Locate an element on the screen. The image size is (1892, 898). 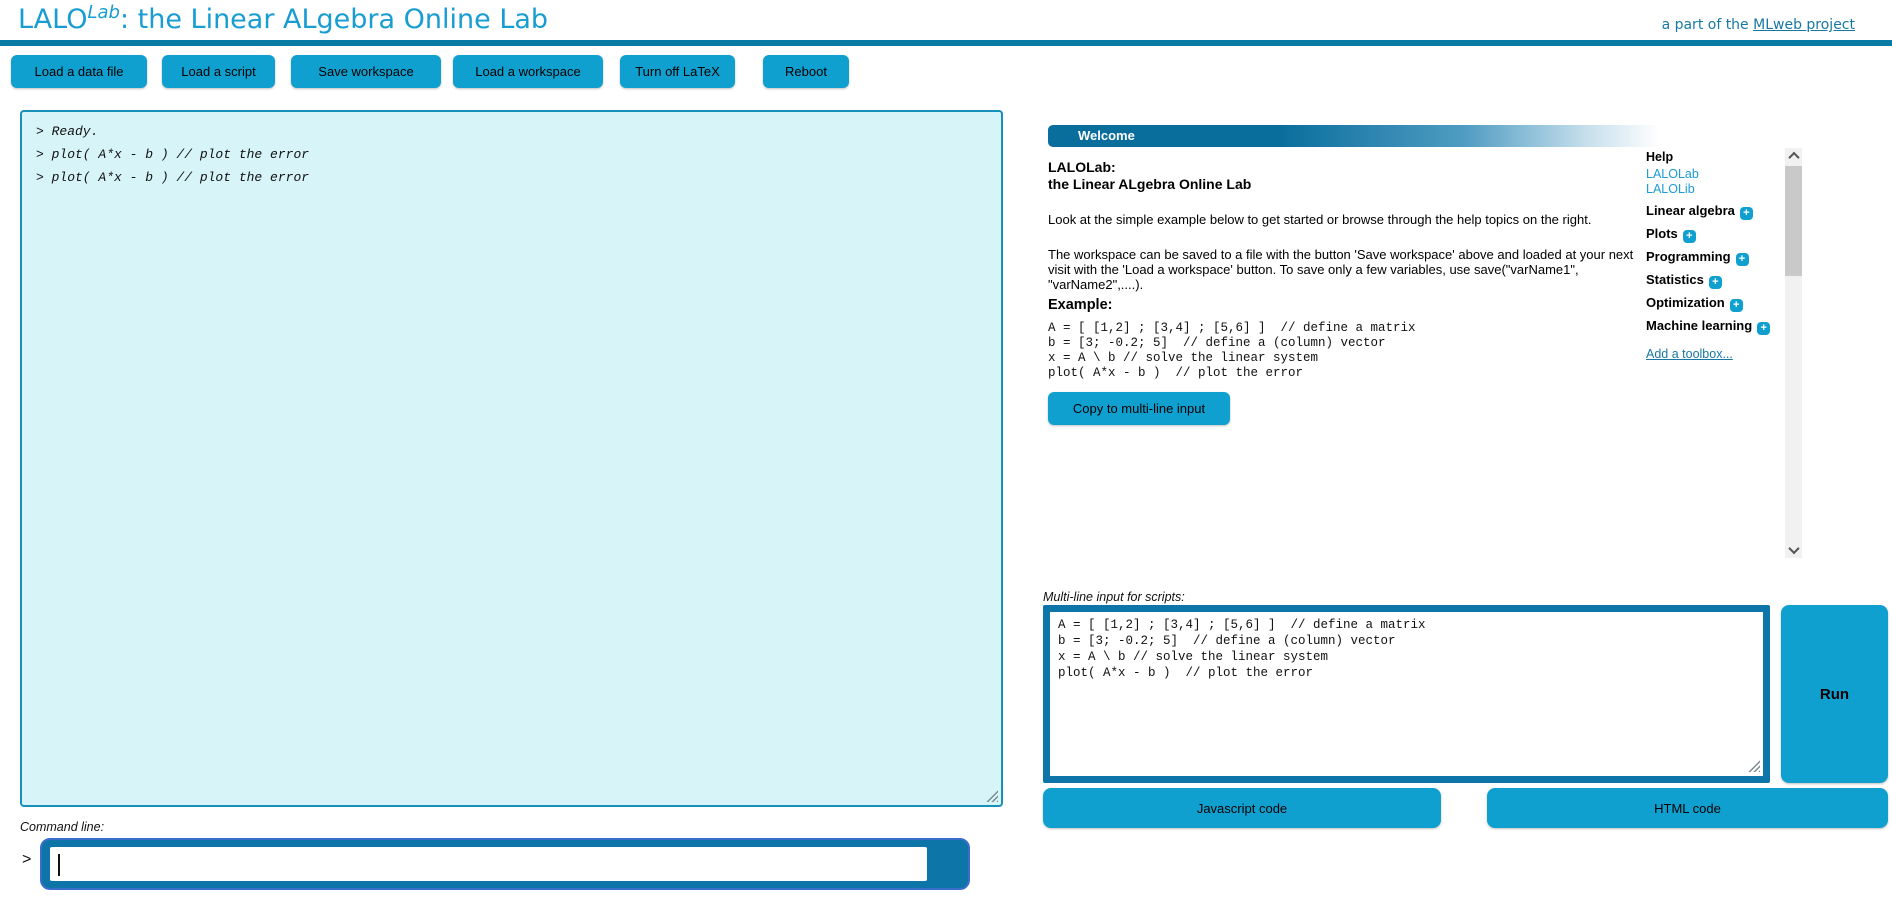
help-topic-statistics: Statistics + is located at coordinates (1684, 280).